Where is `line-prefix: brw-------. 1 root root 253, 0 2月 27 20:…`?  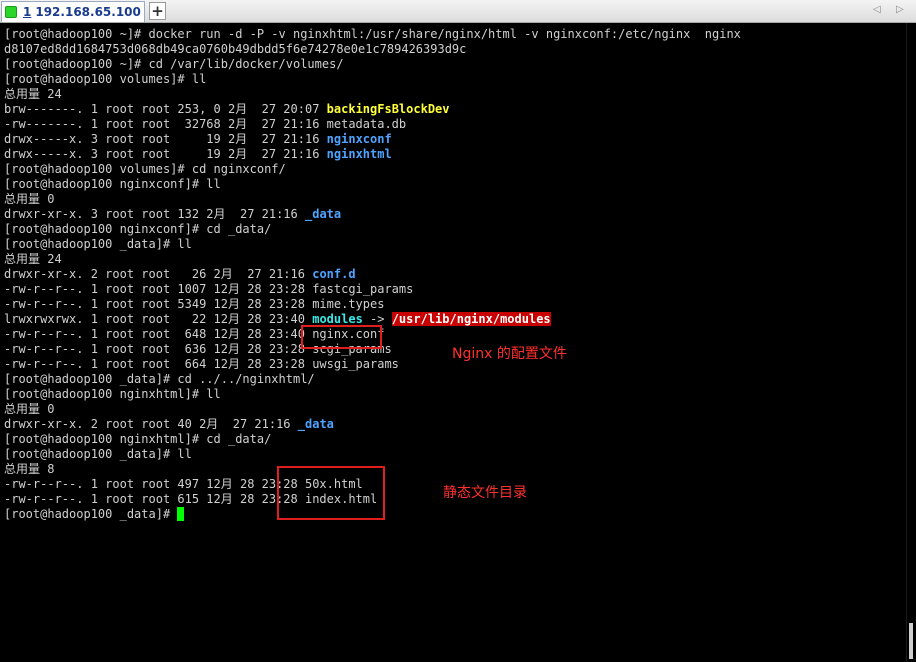
line-prefix: brw-------. 1 root root 253, 0 2月 27 20:… is located at coordinates (165, 109).